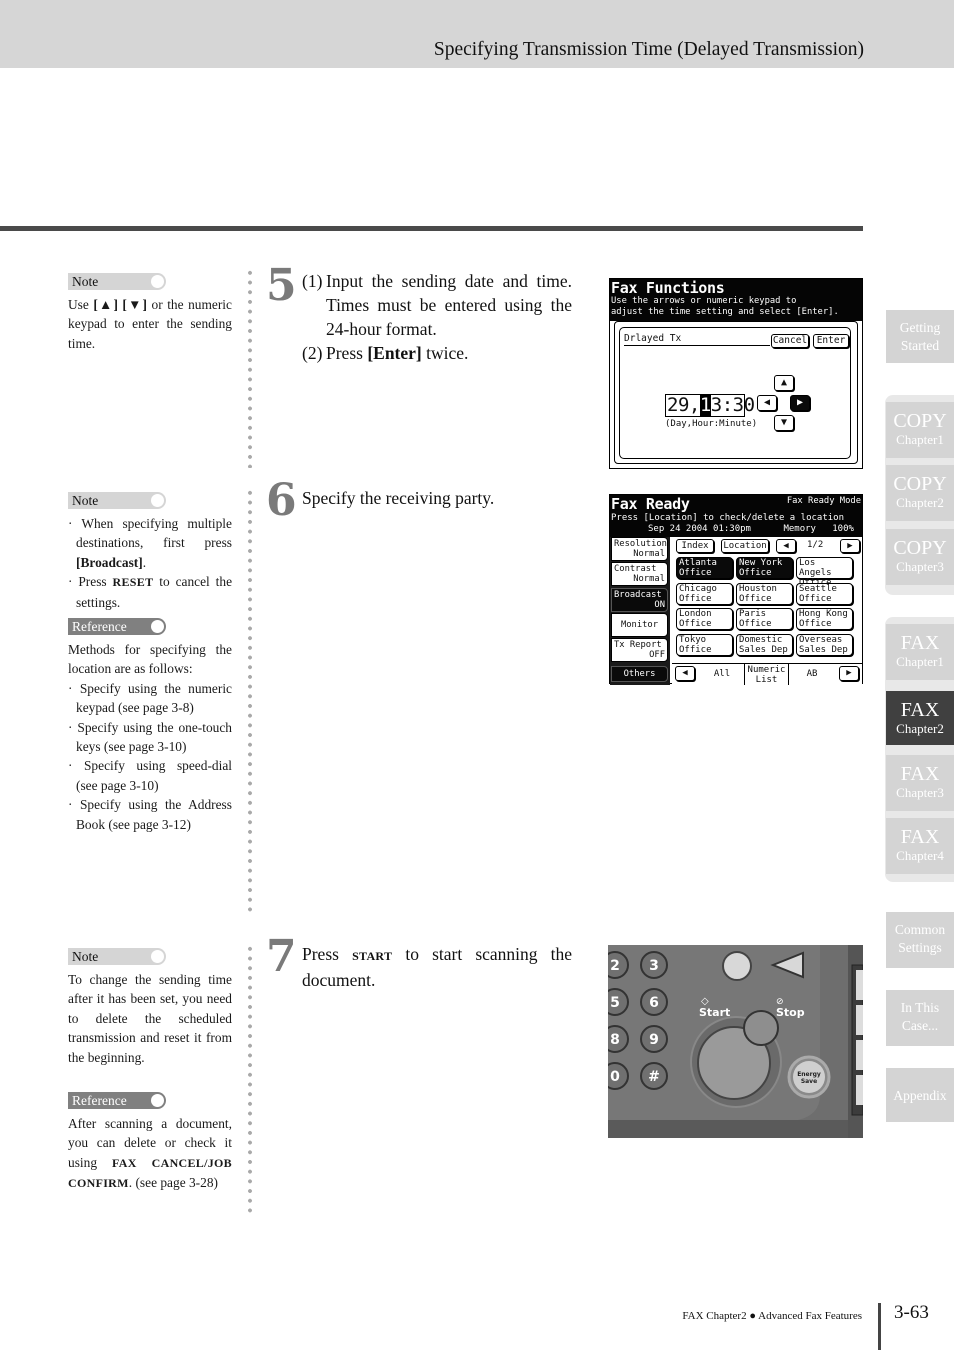  I want to click on chapter-tab: Getting Started, so click(920, 336).